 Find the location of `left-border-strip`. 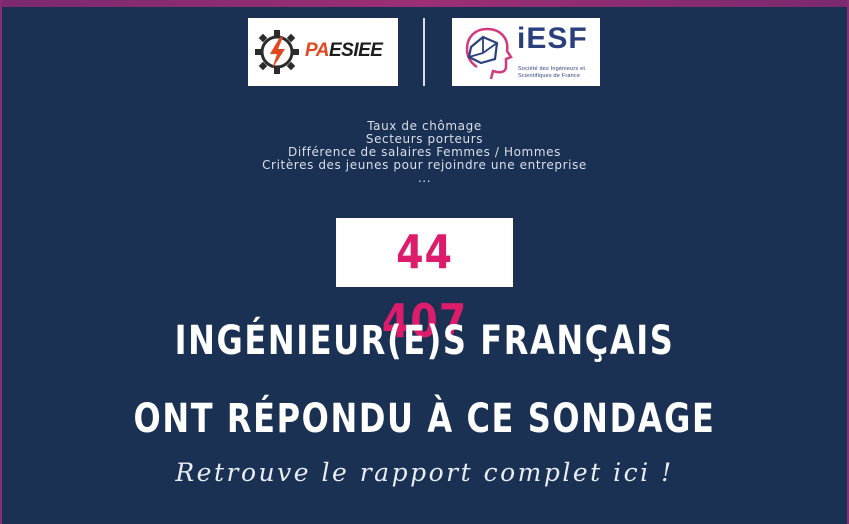

left-border-strip is located at coordinates (1, 262).